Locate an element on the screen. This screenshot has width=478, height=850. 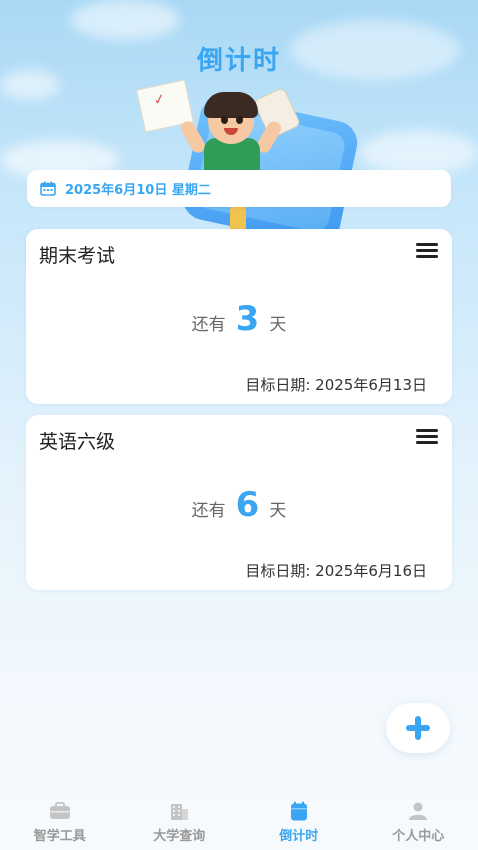
page-title: 倒计时 is located at coordinates (238, 61).